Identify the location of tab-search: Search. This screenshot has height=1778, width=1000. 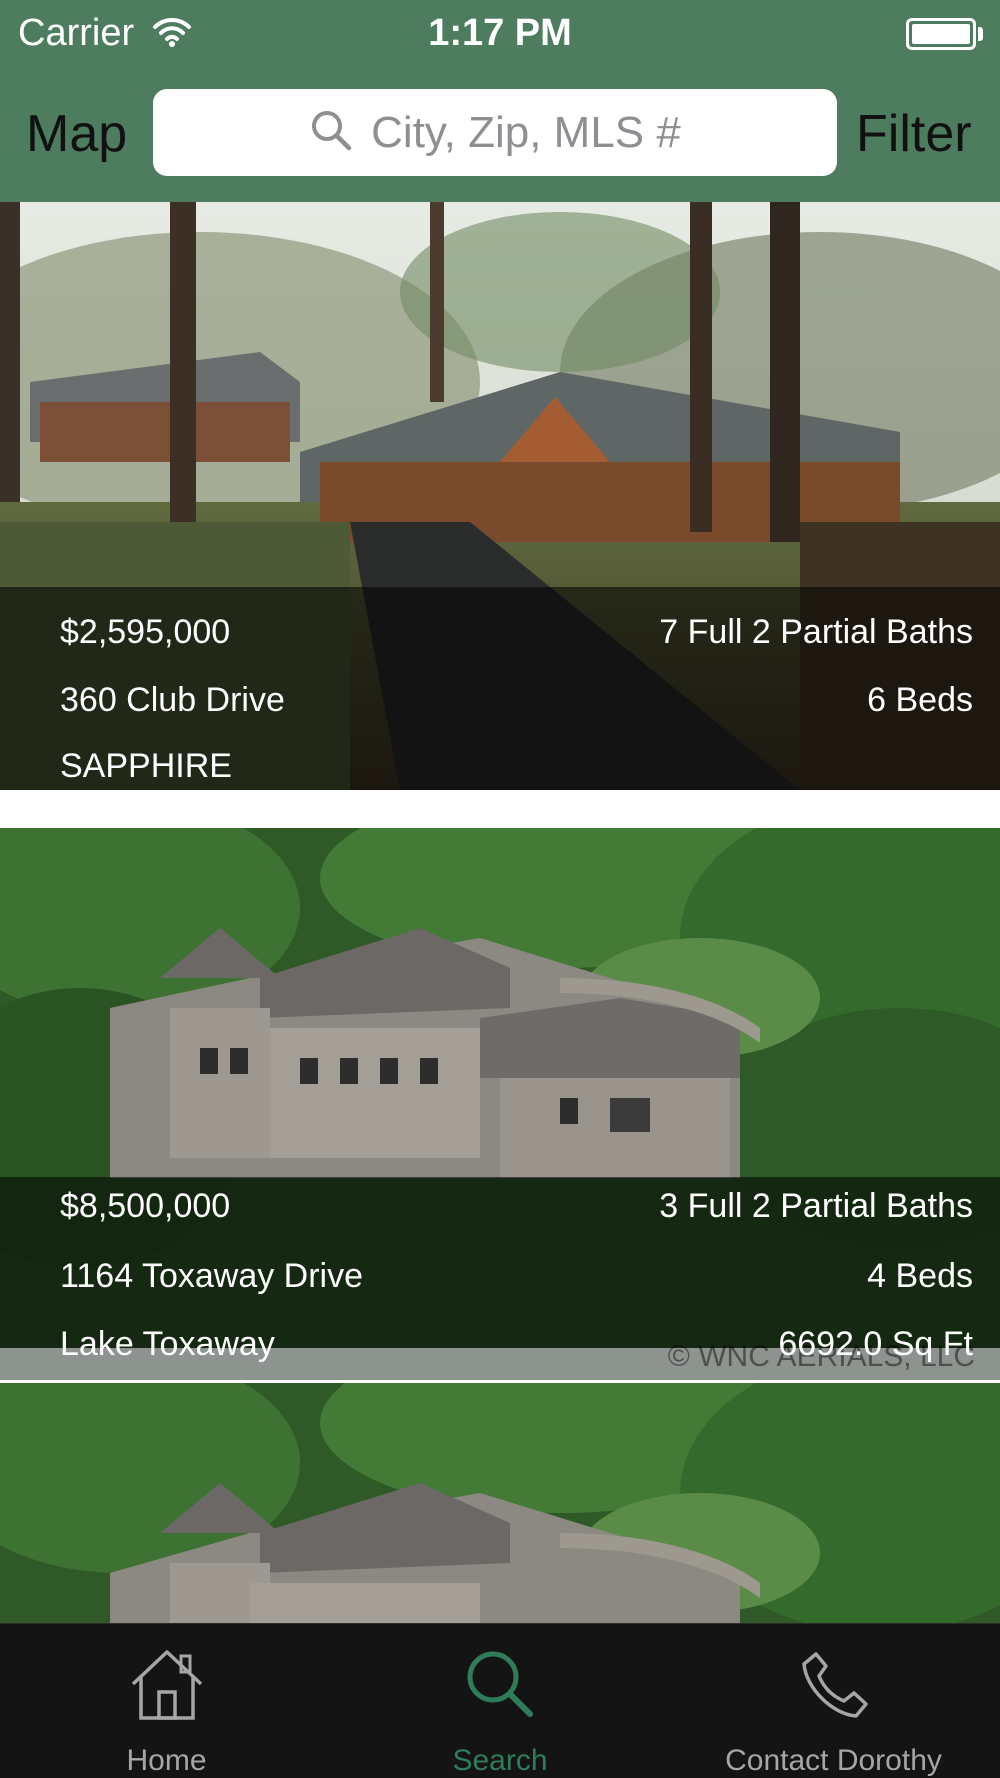
(500, 1701).